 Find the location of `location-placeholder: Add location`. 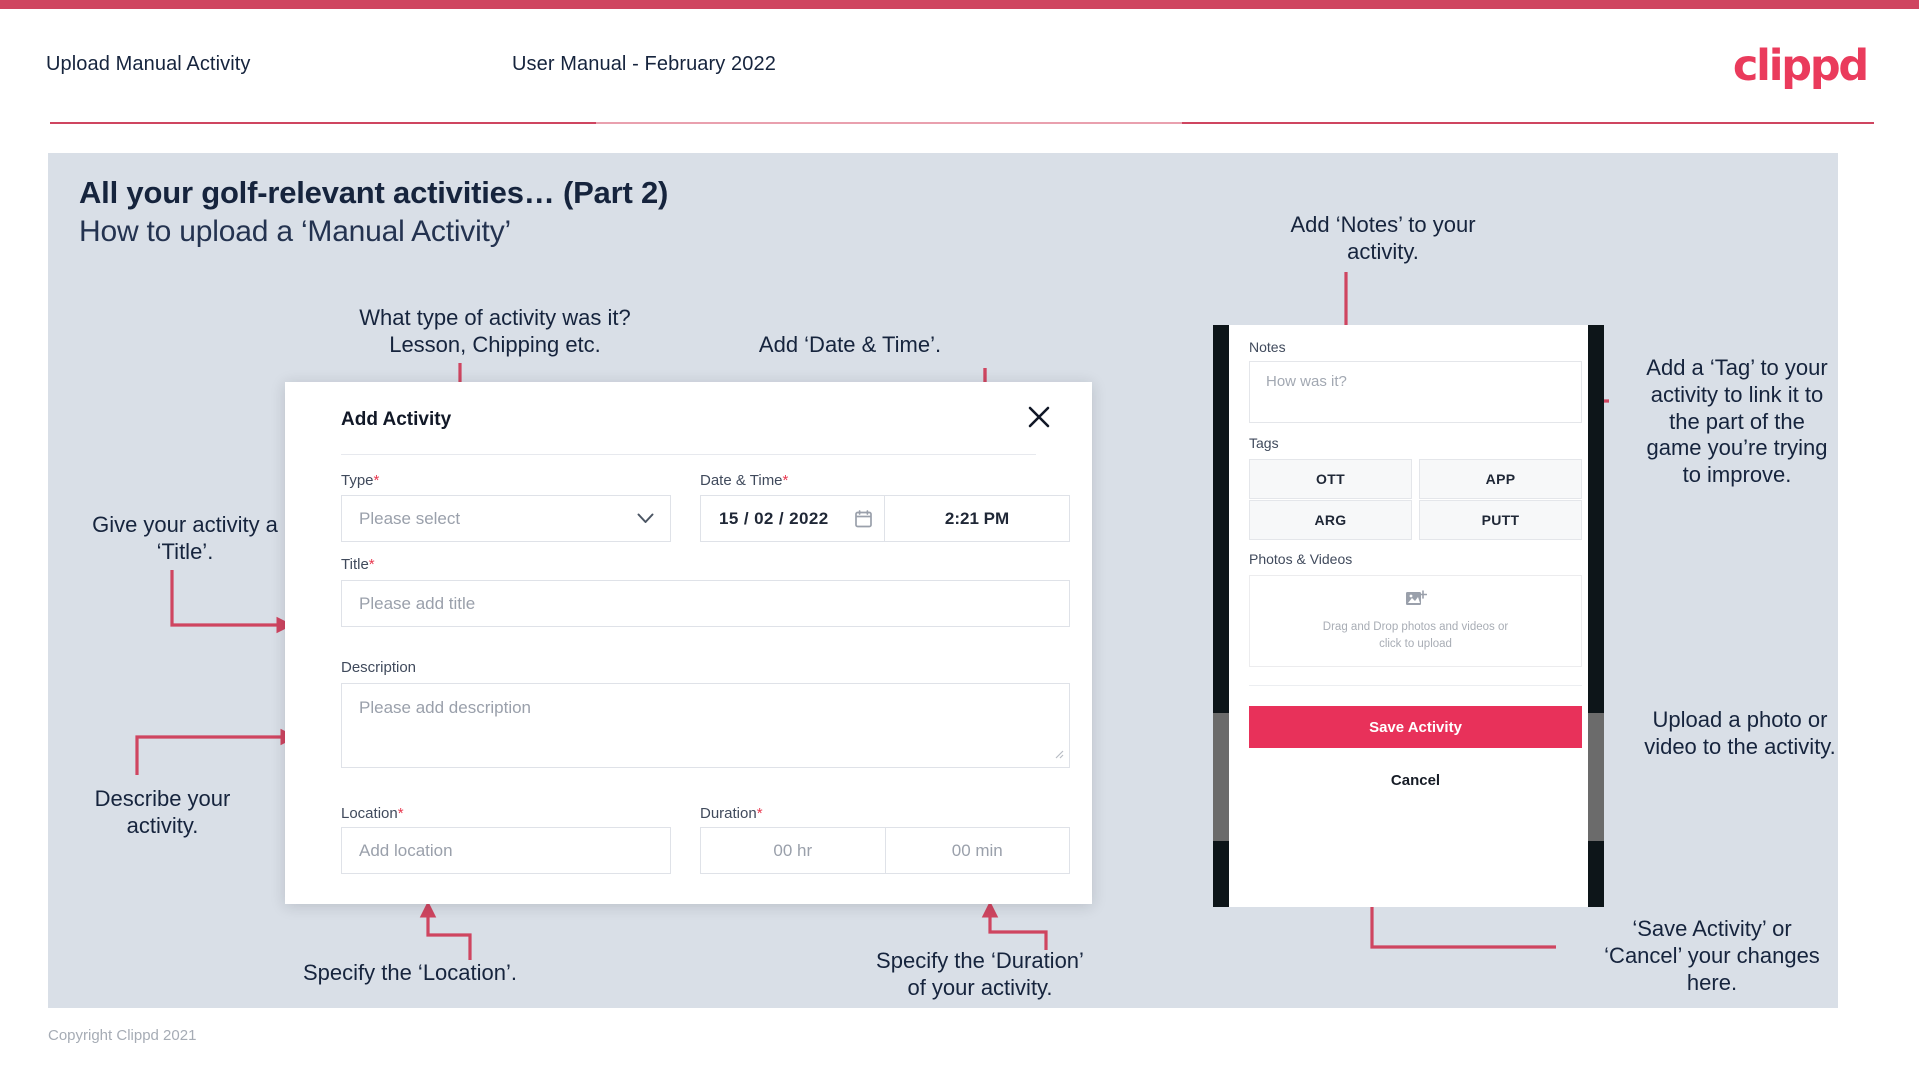

location-placeholder: Add location is located at coordinates (406, 850).